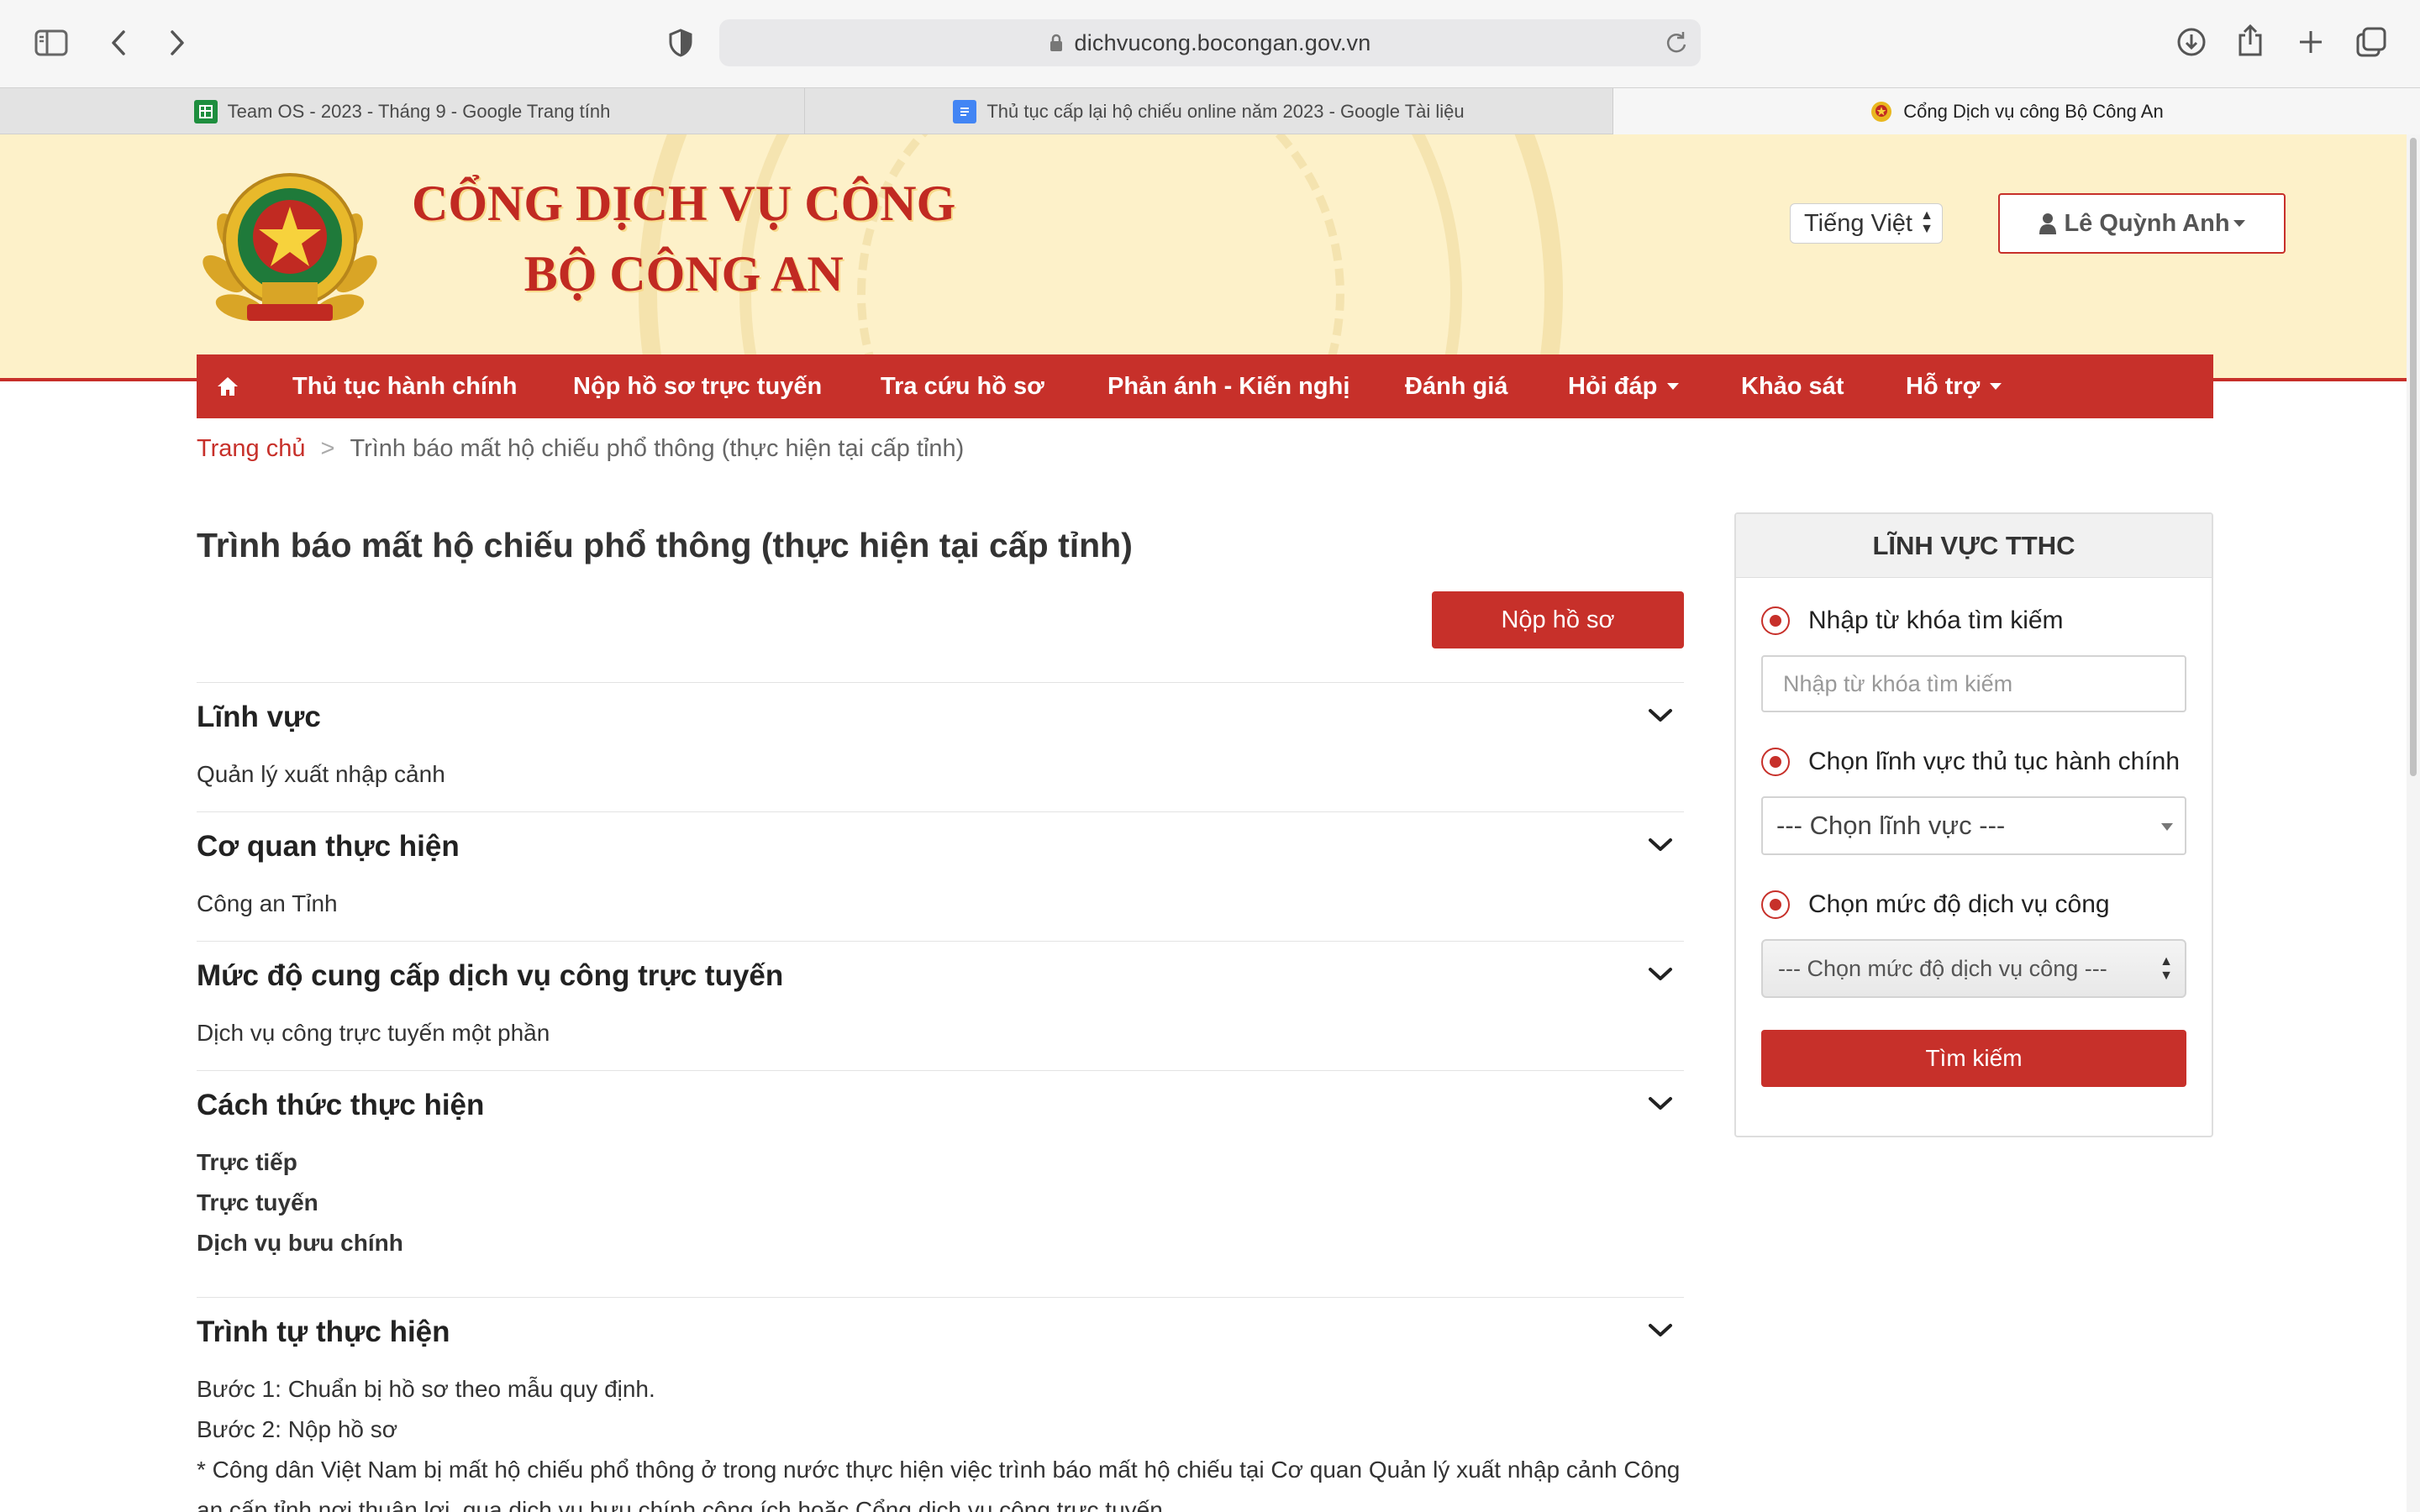 The image size is (2420, 1512). Describe the element at coordinates (1228, 386) in the screenshot. I see `nav-phan-anh-kien-nghi: Phản ánh - Kiến nghị` at that location.